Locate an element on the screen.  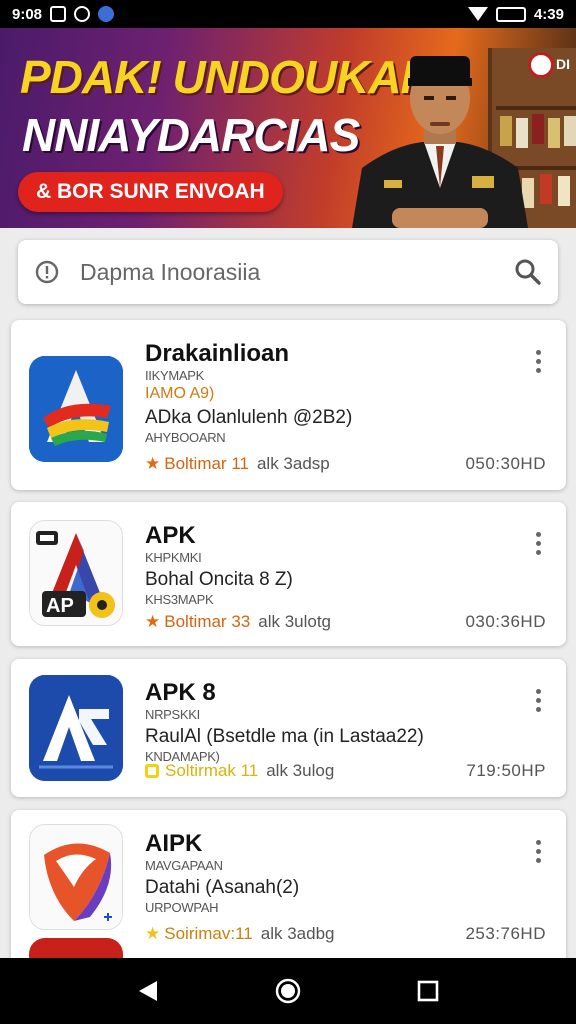
app-name: Drakainlioan is located at coordinates (217, 353).